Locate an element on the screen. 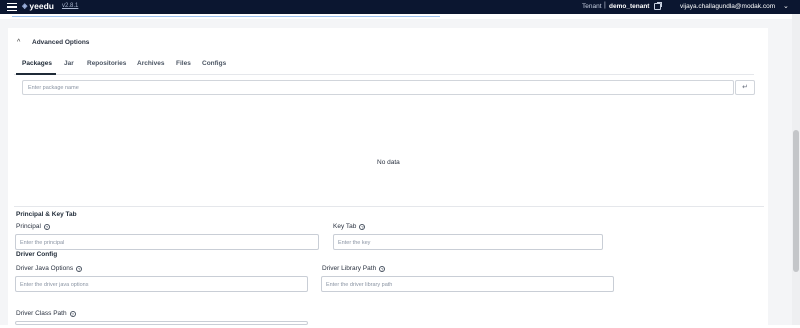 This screenshot has height=328, width=800. menu-icon is located at coordinates (12, 7).